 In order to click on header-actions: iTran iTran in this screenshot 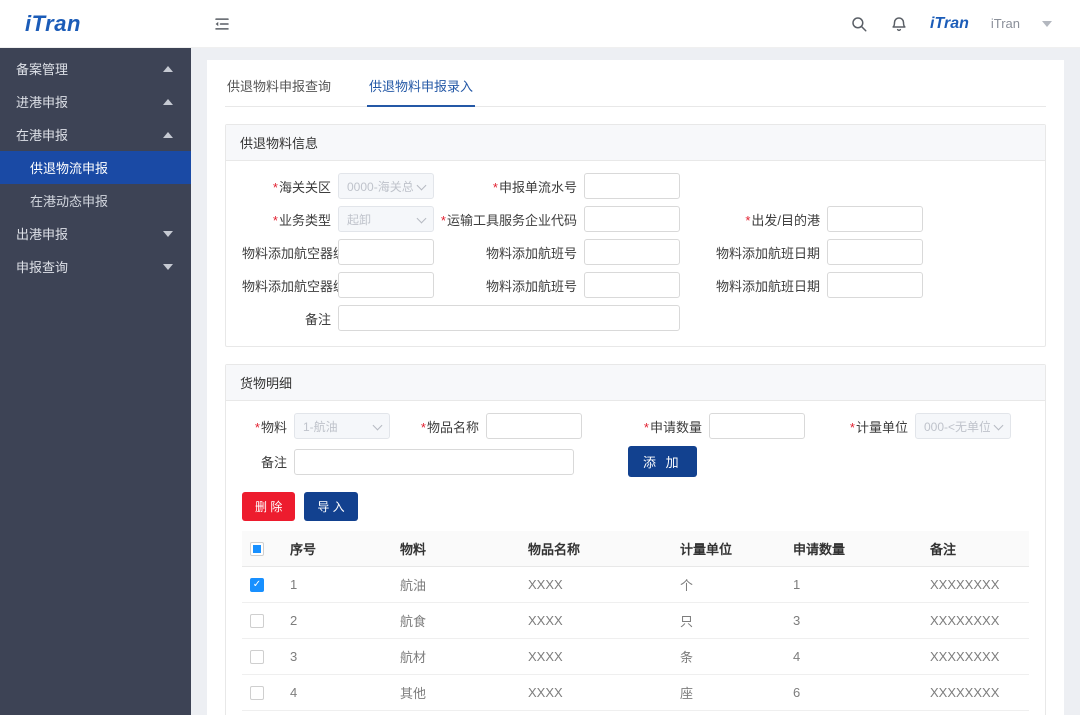, I will do `click(965, 24)`.